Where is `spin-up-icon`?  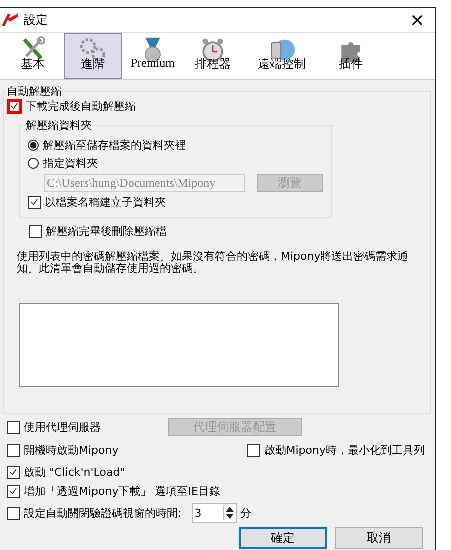
spin-up-icon is located at coordinates (230, 509).